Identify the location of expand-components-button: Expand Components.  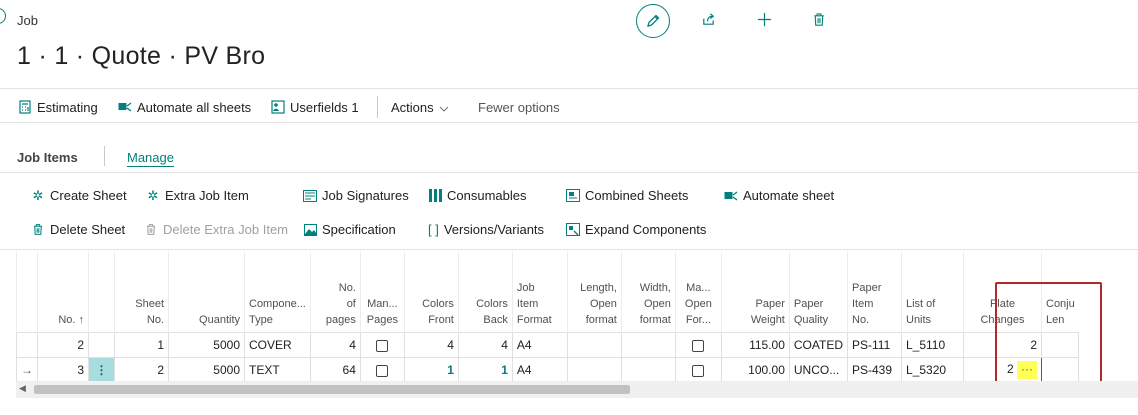
(636, 229).